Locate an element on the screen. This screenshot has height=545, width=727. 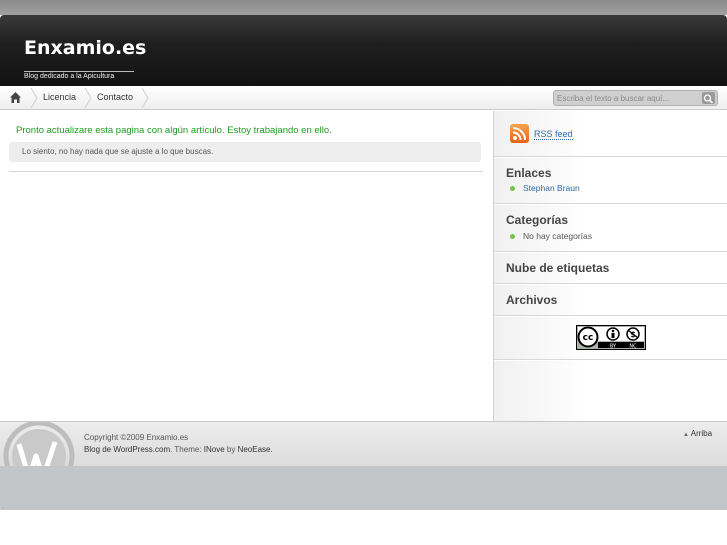
categories-heading: Categorías is located at coordinates (537, 220).